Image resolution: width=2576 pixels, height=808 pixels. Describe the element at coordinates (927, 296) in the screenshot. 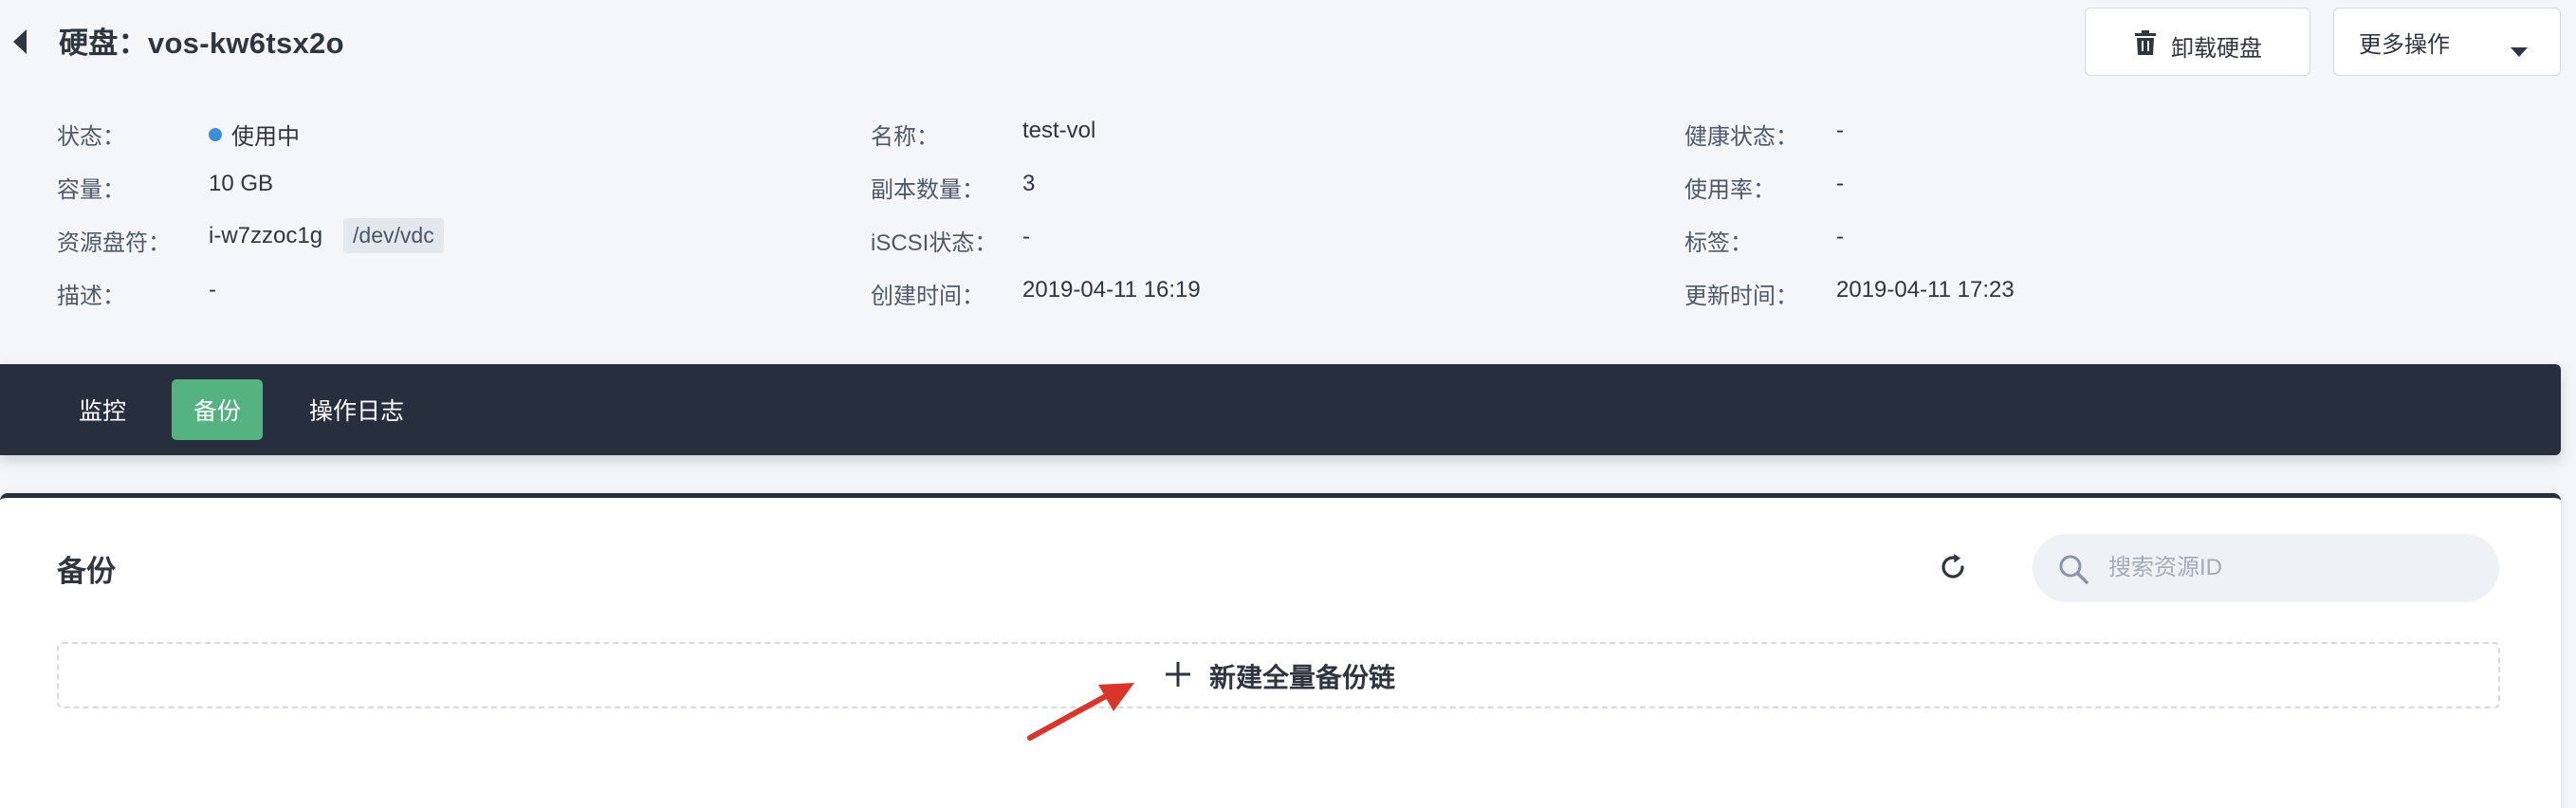

I see `created-time-label: 创建时间：` at that location.